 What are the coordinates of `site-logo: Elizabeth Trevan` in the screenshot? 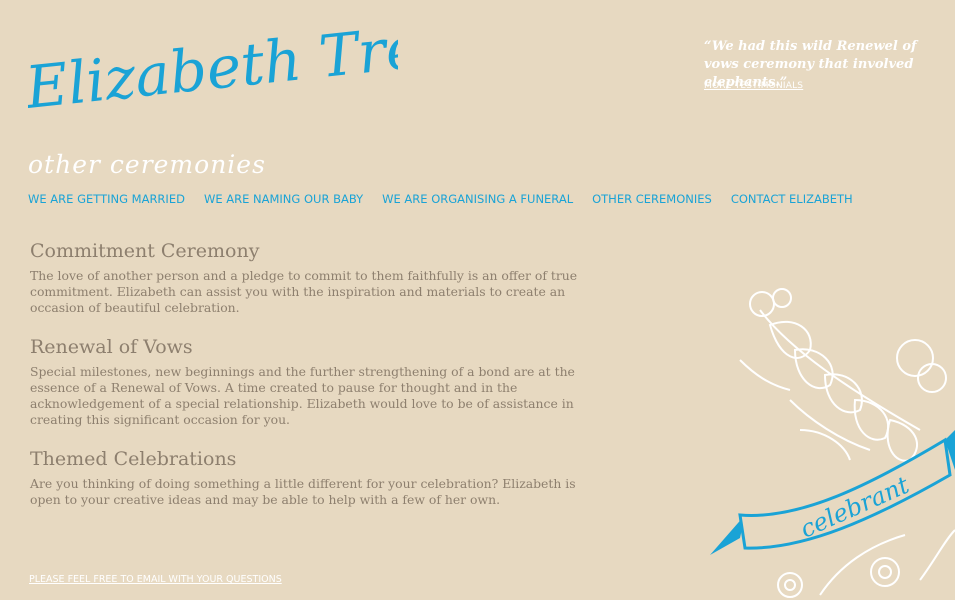 It's located at (213, 82).